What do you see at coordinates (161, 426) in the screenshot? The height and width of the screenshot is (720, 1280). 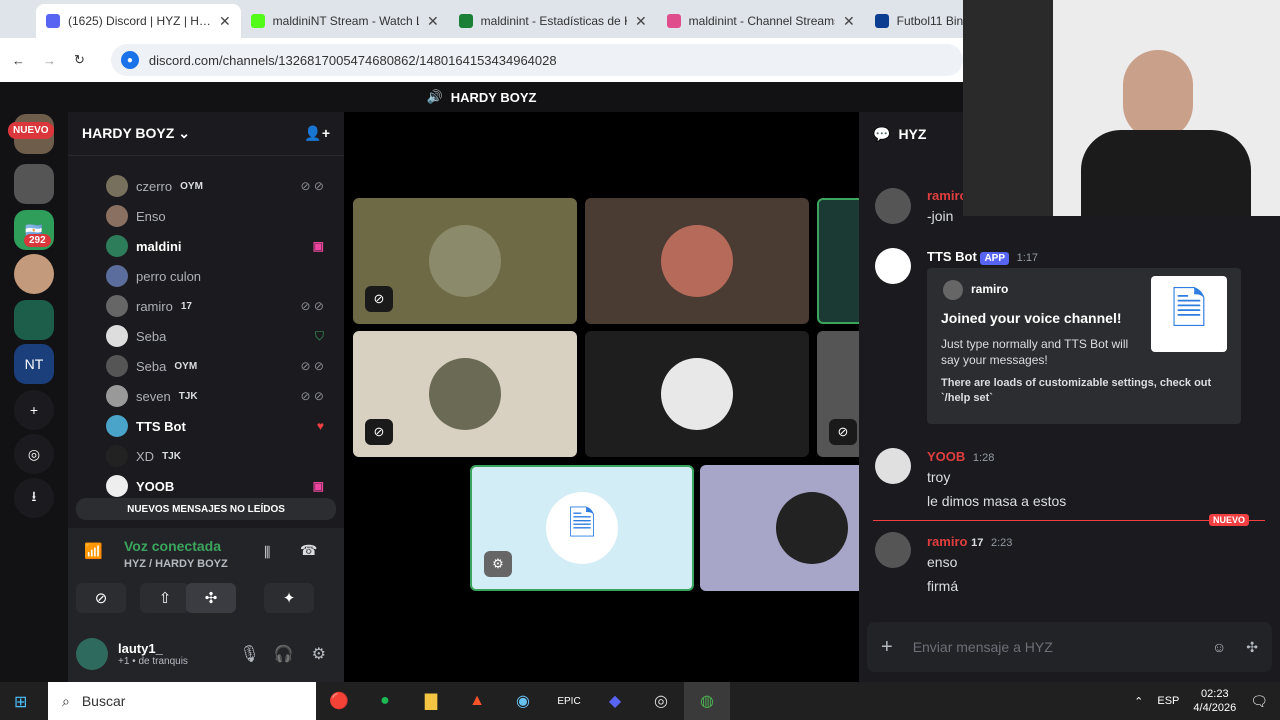 I see `voice-user-name: TTS Bot` at bounding box center [161, 426].